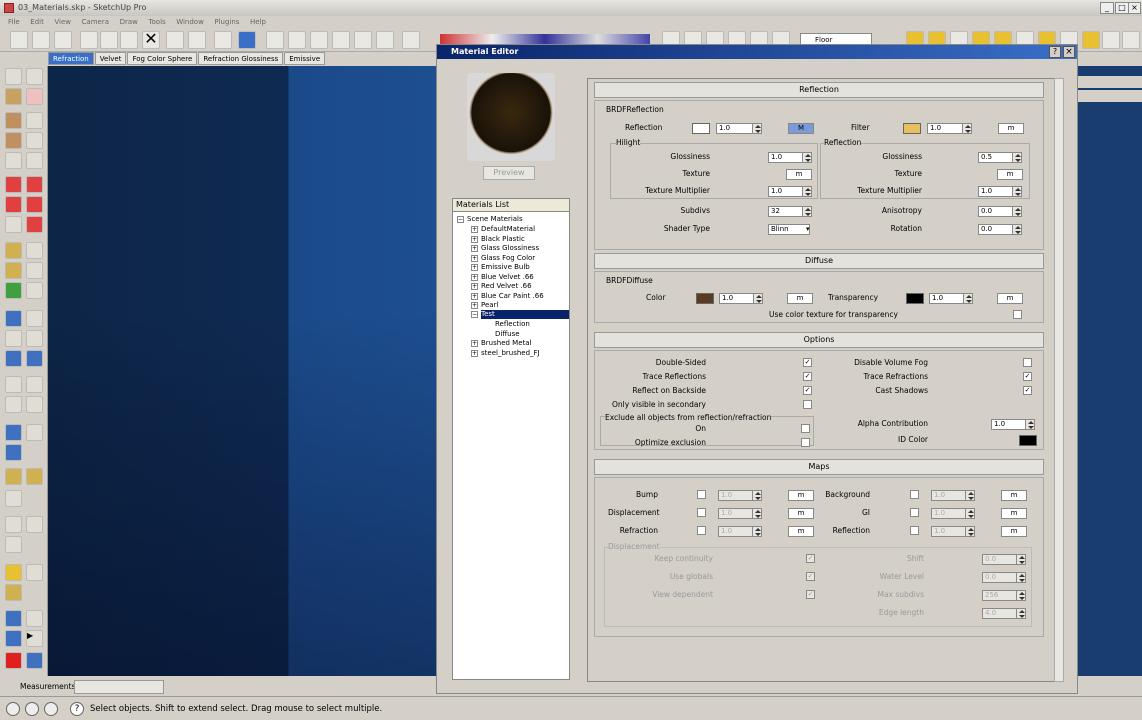 The height and width of the screenshot is (720, 1142). Describe the element at coordinates (807, 362) in the screenshot. I see `double-sided-checkbox: ✓` at that location.